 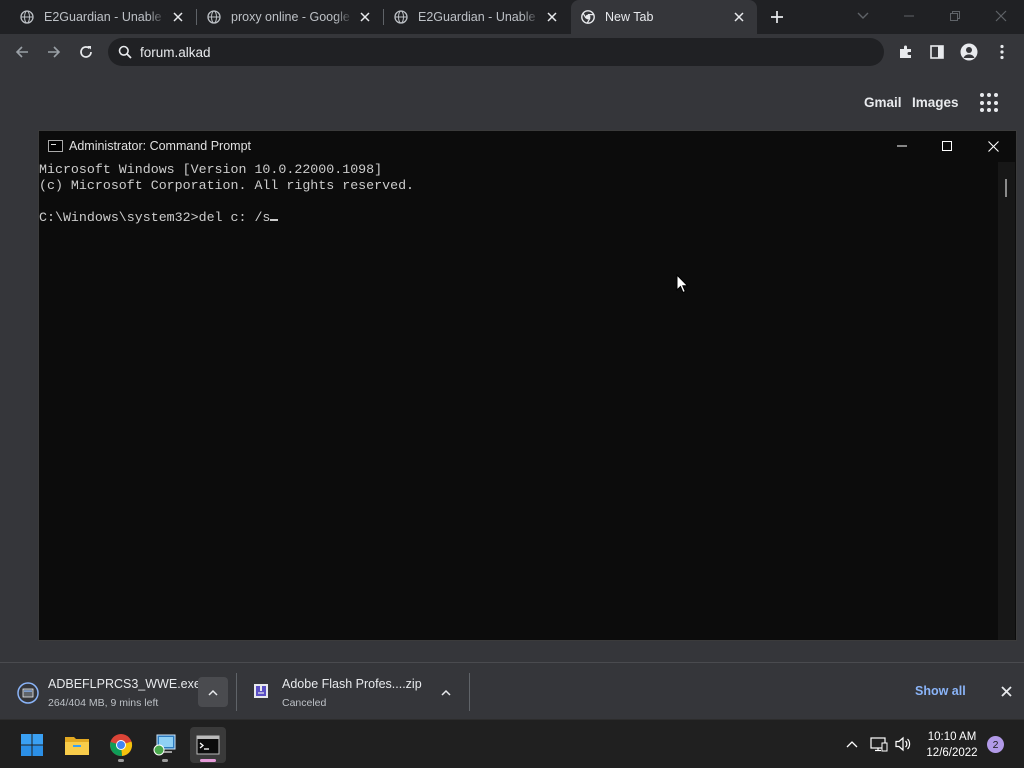 What do you see at coordinates (682, 284) in the screenshot?
I see `mouse-pointer-icon` at bounding box center [682, 284].